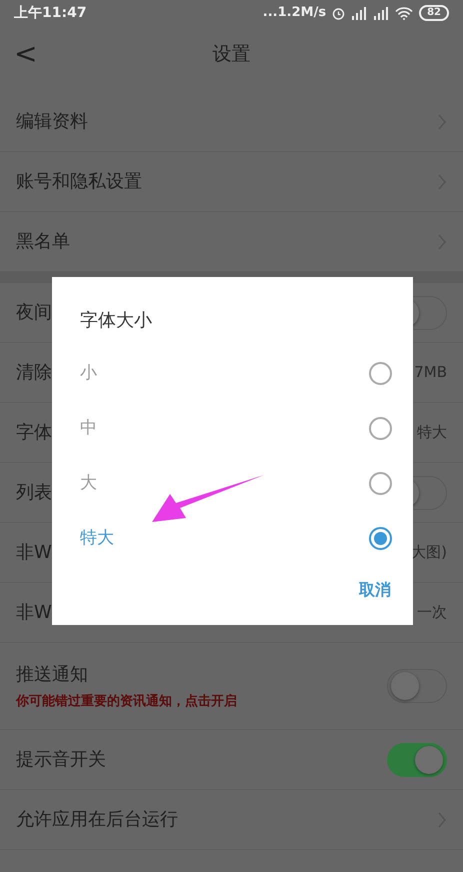  I want to click on option-label: 中, so click(88, 429).